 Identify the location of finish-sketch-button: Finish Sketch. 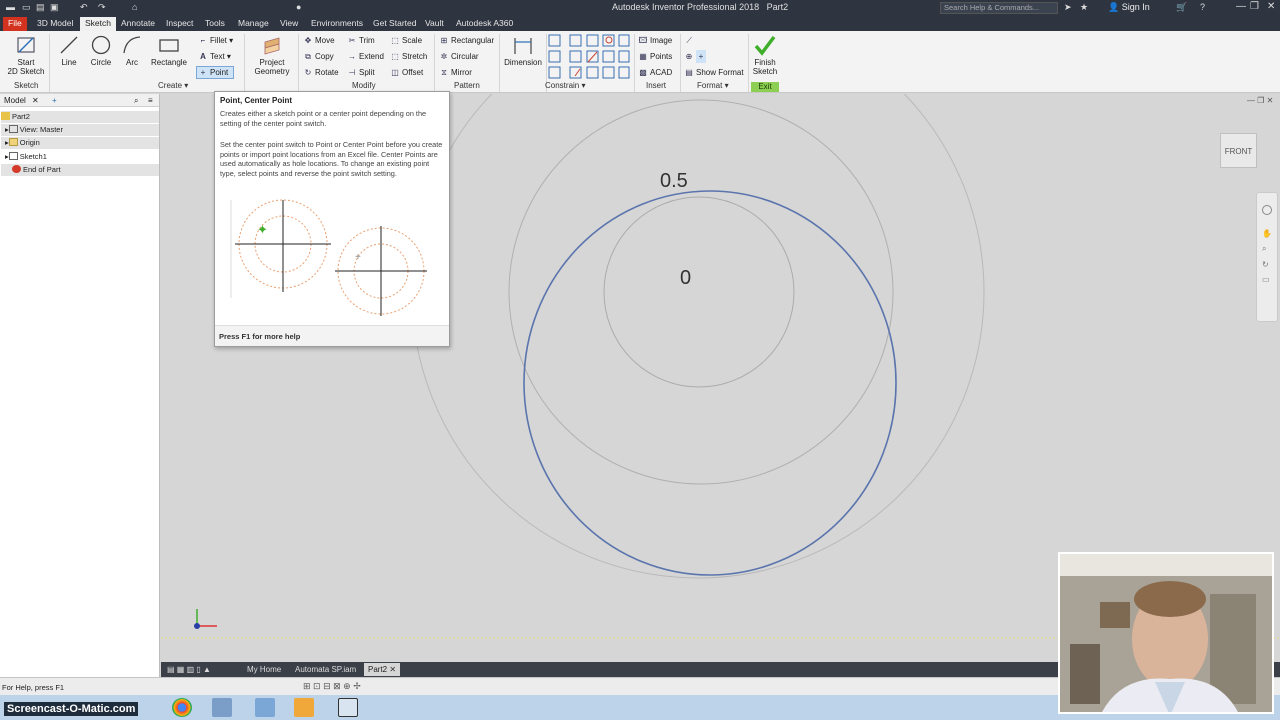
(765, 55).